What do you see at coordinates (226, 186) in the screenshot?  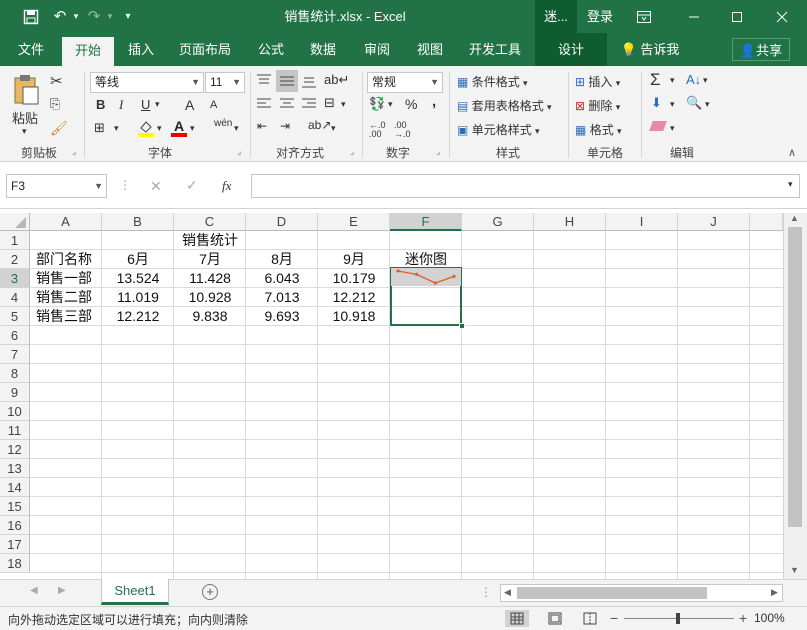 I see `insert-function-button: fx` at bounding box center [226, 186].